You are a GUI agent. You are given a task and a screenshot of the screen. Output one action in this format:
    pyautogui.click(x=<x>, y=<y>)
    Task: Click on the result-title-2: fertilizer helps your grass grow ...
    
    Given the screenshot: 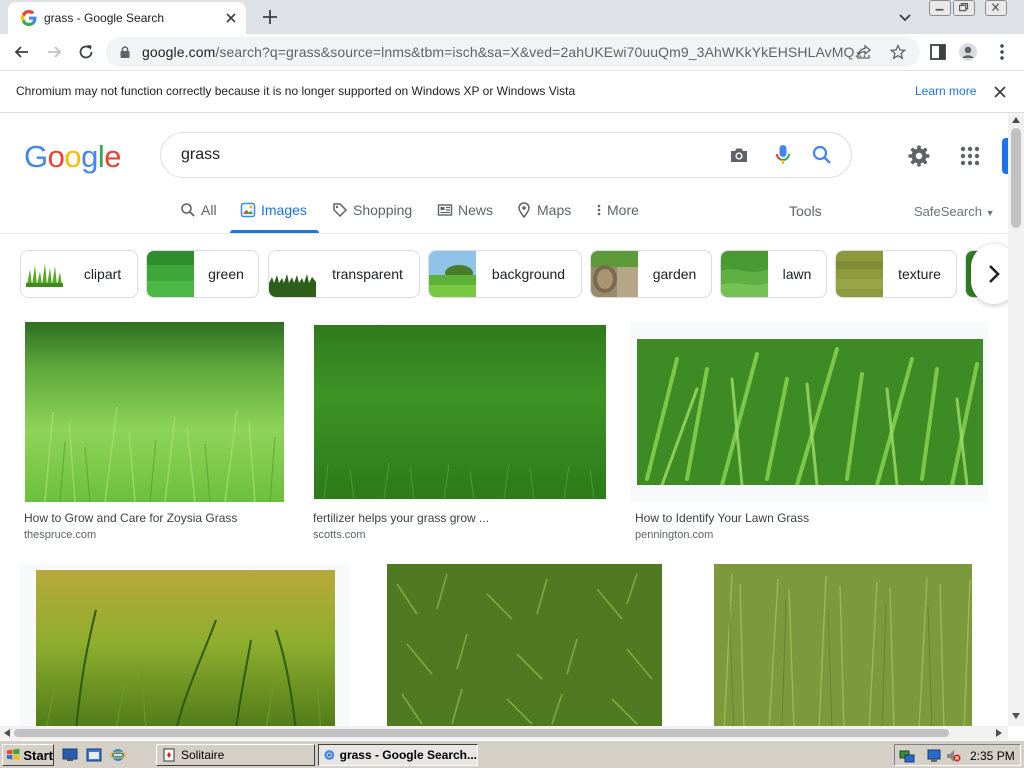 What is the action you would take?
    pyautogui.click(x=401, y=518)
    